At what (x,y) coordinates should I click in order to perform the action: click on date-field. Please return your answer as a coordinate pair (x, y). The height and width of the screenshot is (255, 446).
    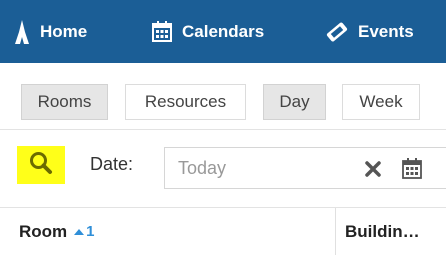
    Looking at the image, I should click on (305, 168).